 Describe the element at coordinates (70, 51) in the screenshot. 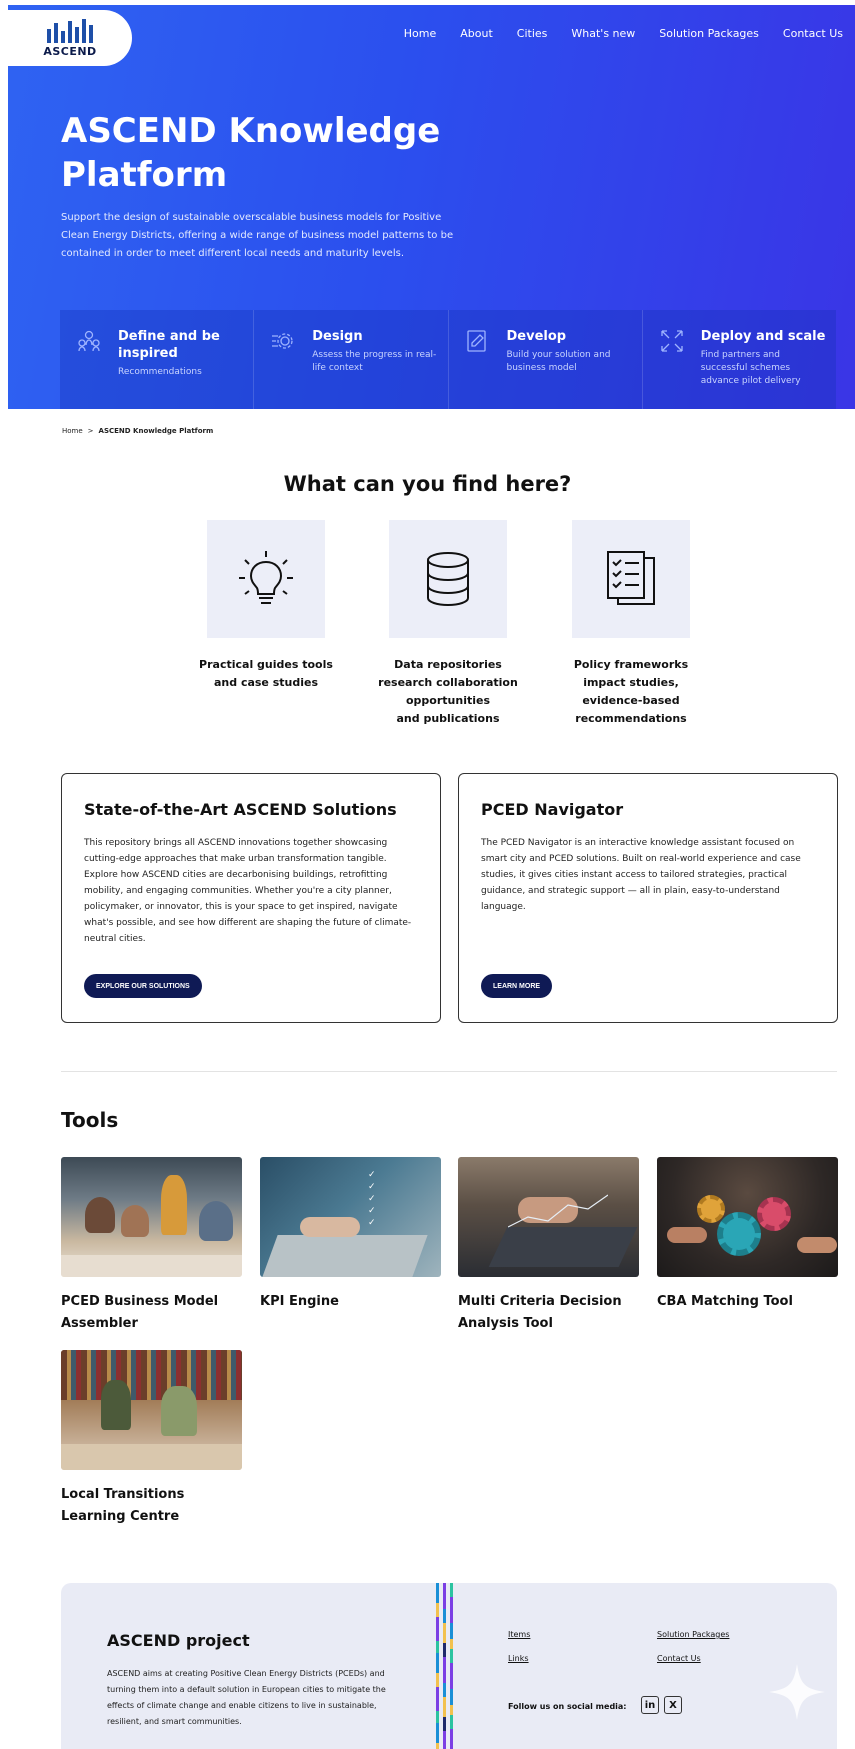

I see `logo-text: ASCEND` at that location.